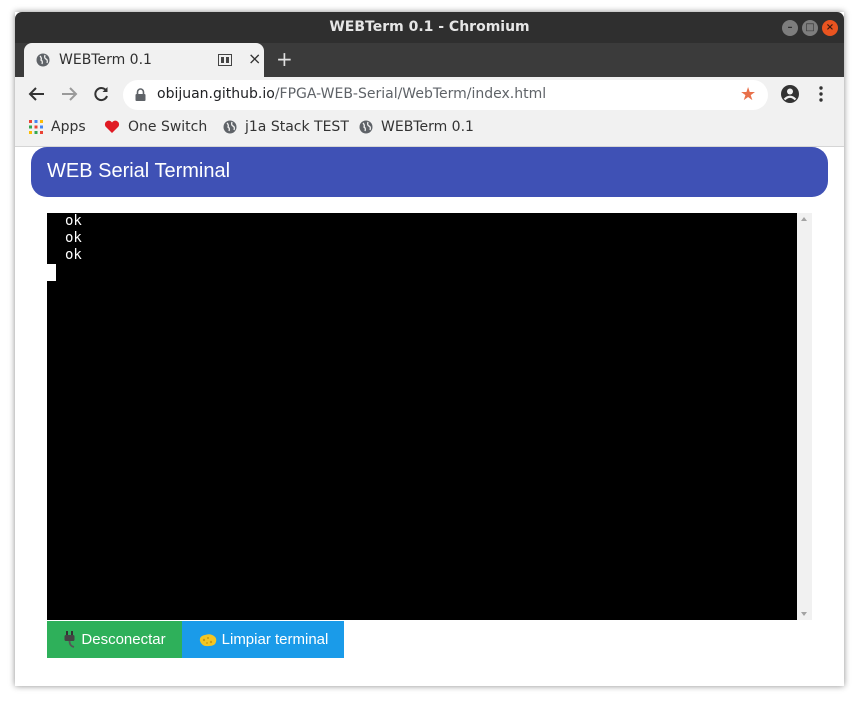 The height and width of the screenshot is (702, 862). What do you see at coordinates (429, 172) in the screenshot?
I see `app-header: WEB Serial Terminal` at bounding box center [429, 172].